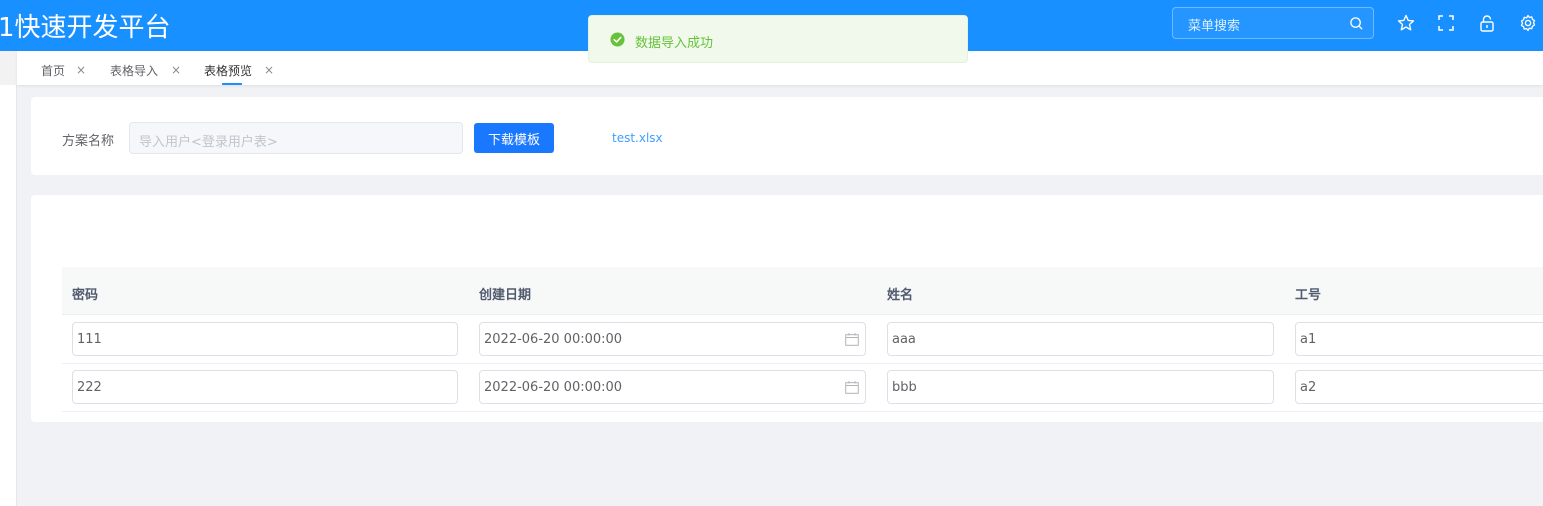 The width and height of the screenshot is (1543, 506). What do you see at coordinates (1487, 23) in the screenshot?
I see `lock-icon` at bounding box center [1487, 23].